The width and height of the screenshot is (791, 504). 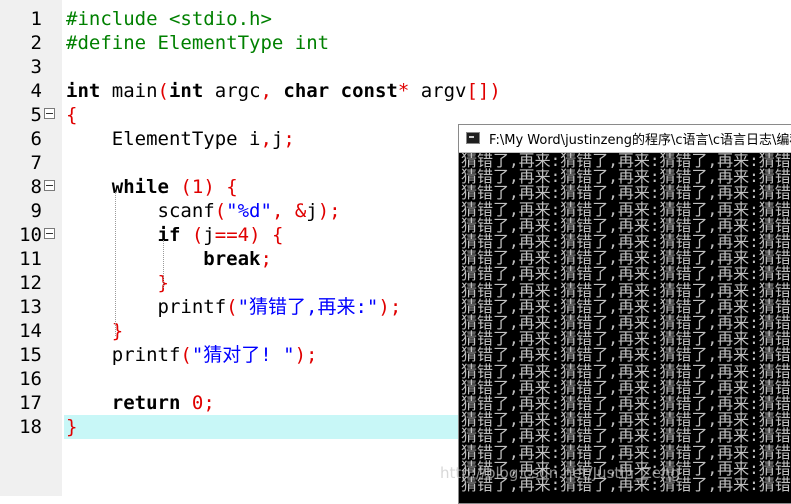 I want to click on line-number: 4, so click(x=36, y=91).